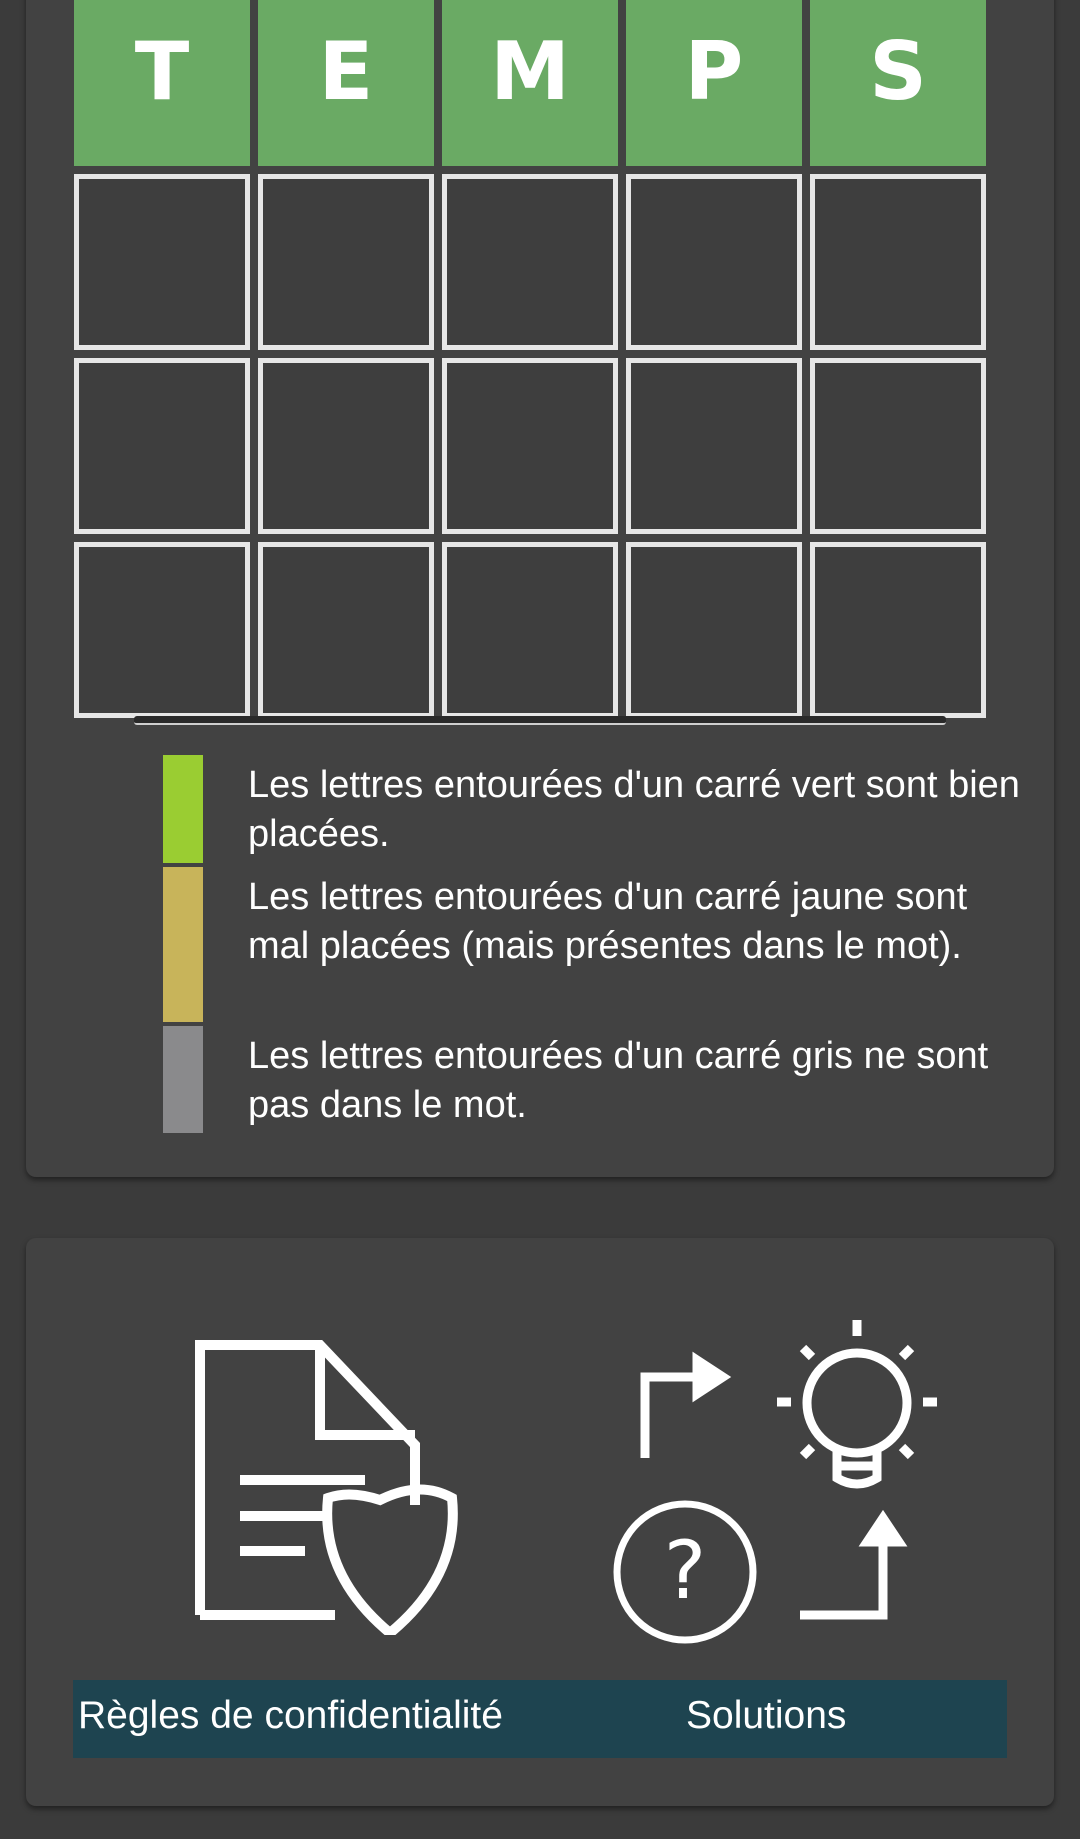  Describe the element at coordinates (183, 809) in the screenshot. I see `green-swatch` at that location.